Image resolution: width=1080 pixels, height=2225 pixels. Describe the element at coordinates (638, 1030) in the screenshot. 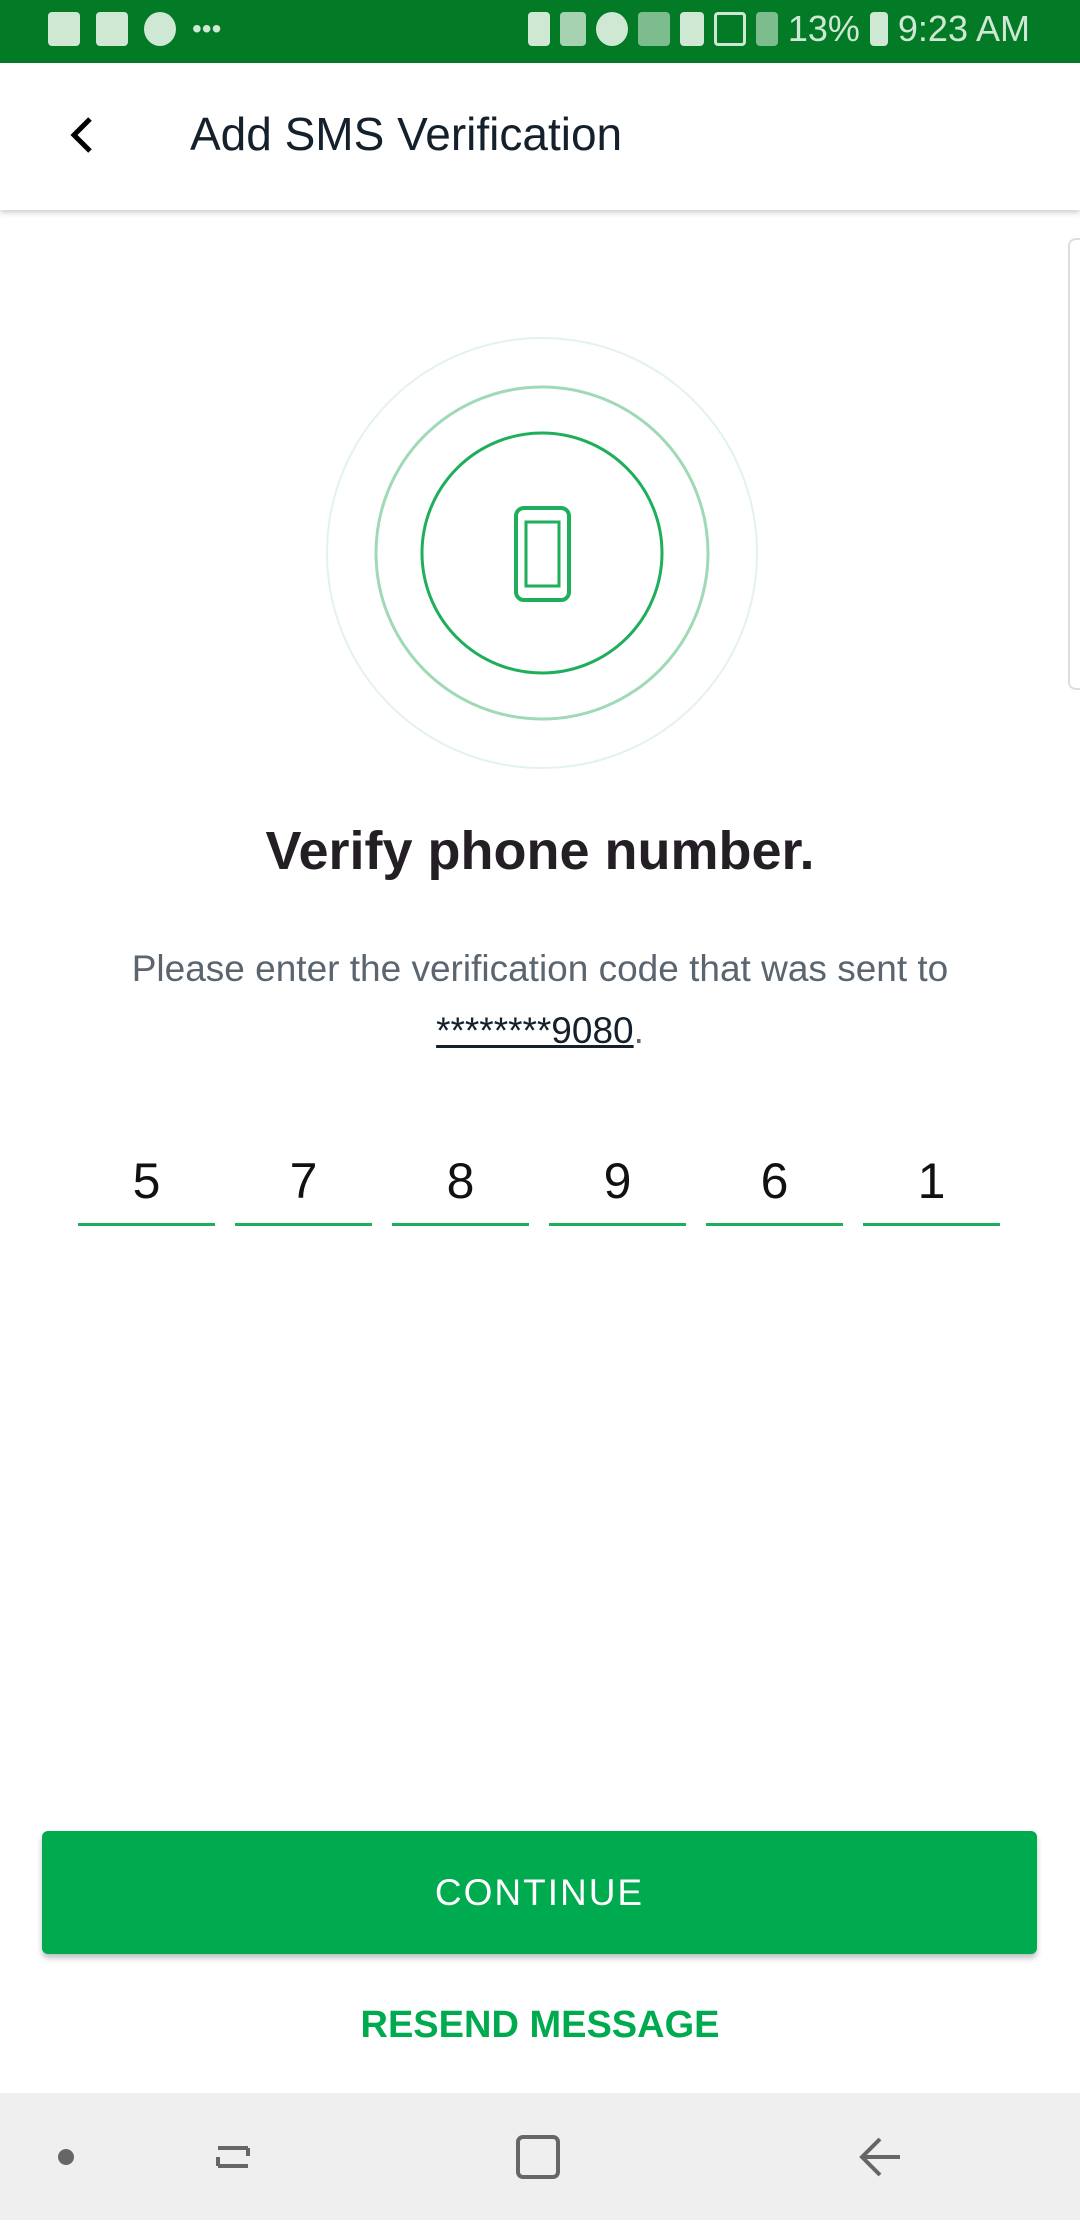

I see `message-suffix: .` at that location.